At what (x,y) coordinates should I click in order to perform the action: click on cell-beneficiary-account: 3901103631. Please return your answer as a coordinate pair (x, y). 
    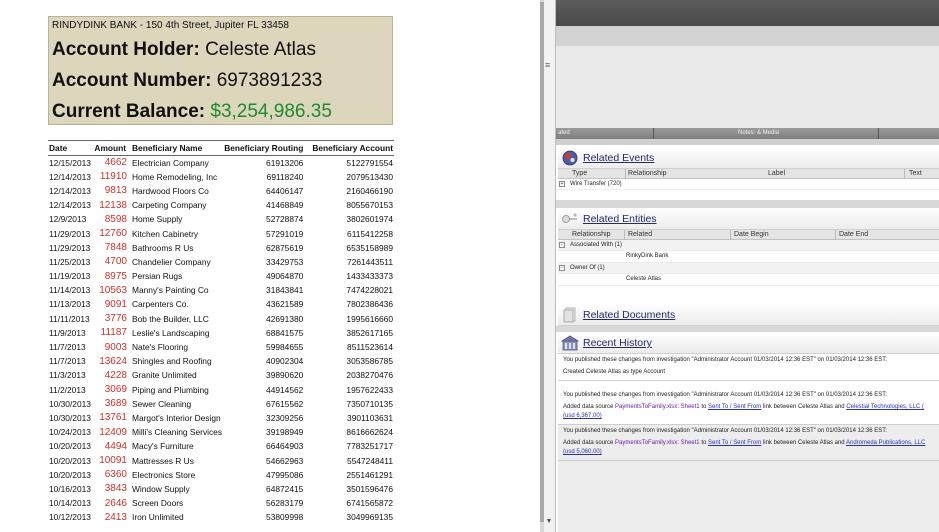
    Looking at the image, I should click on (370, 417).